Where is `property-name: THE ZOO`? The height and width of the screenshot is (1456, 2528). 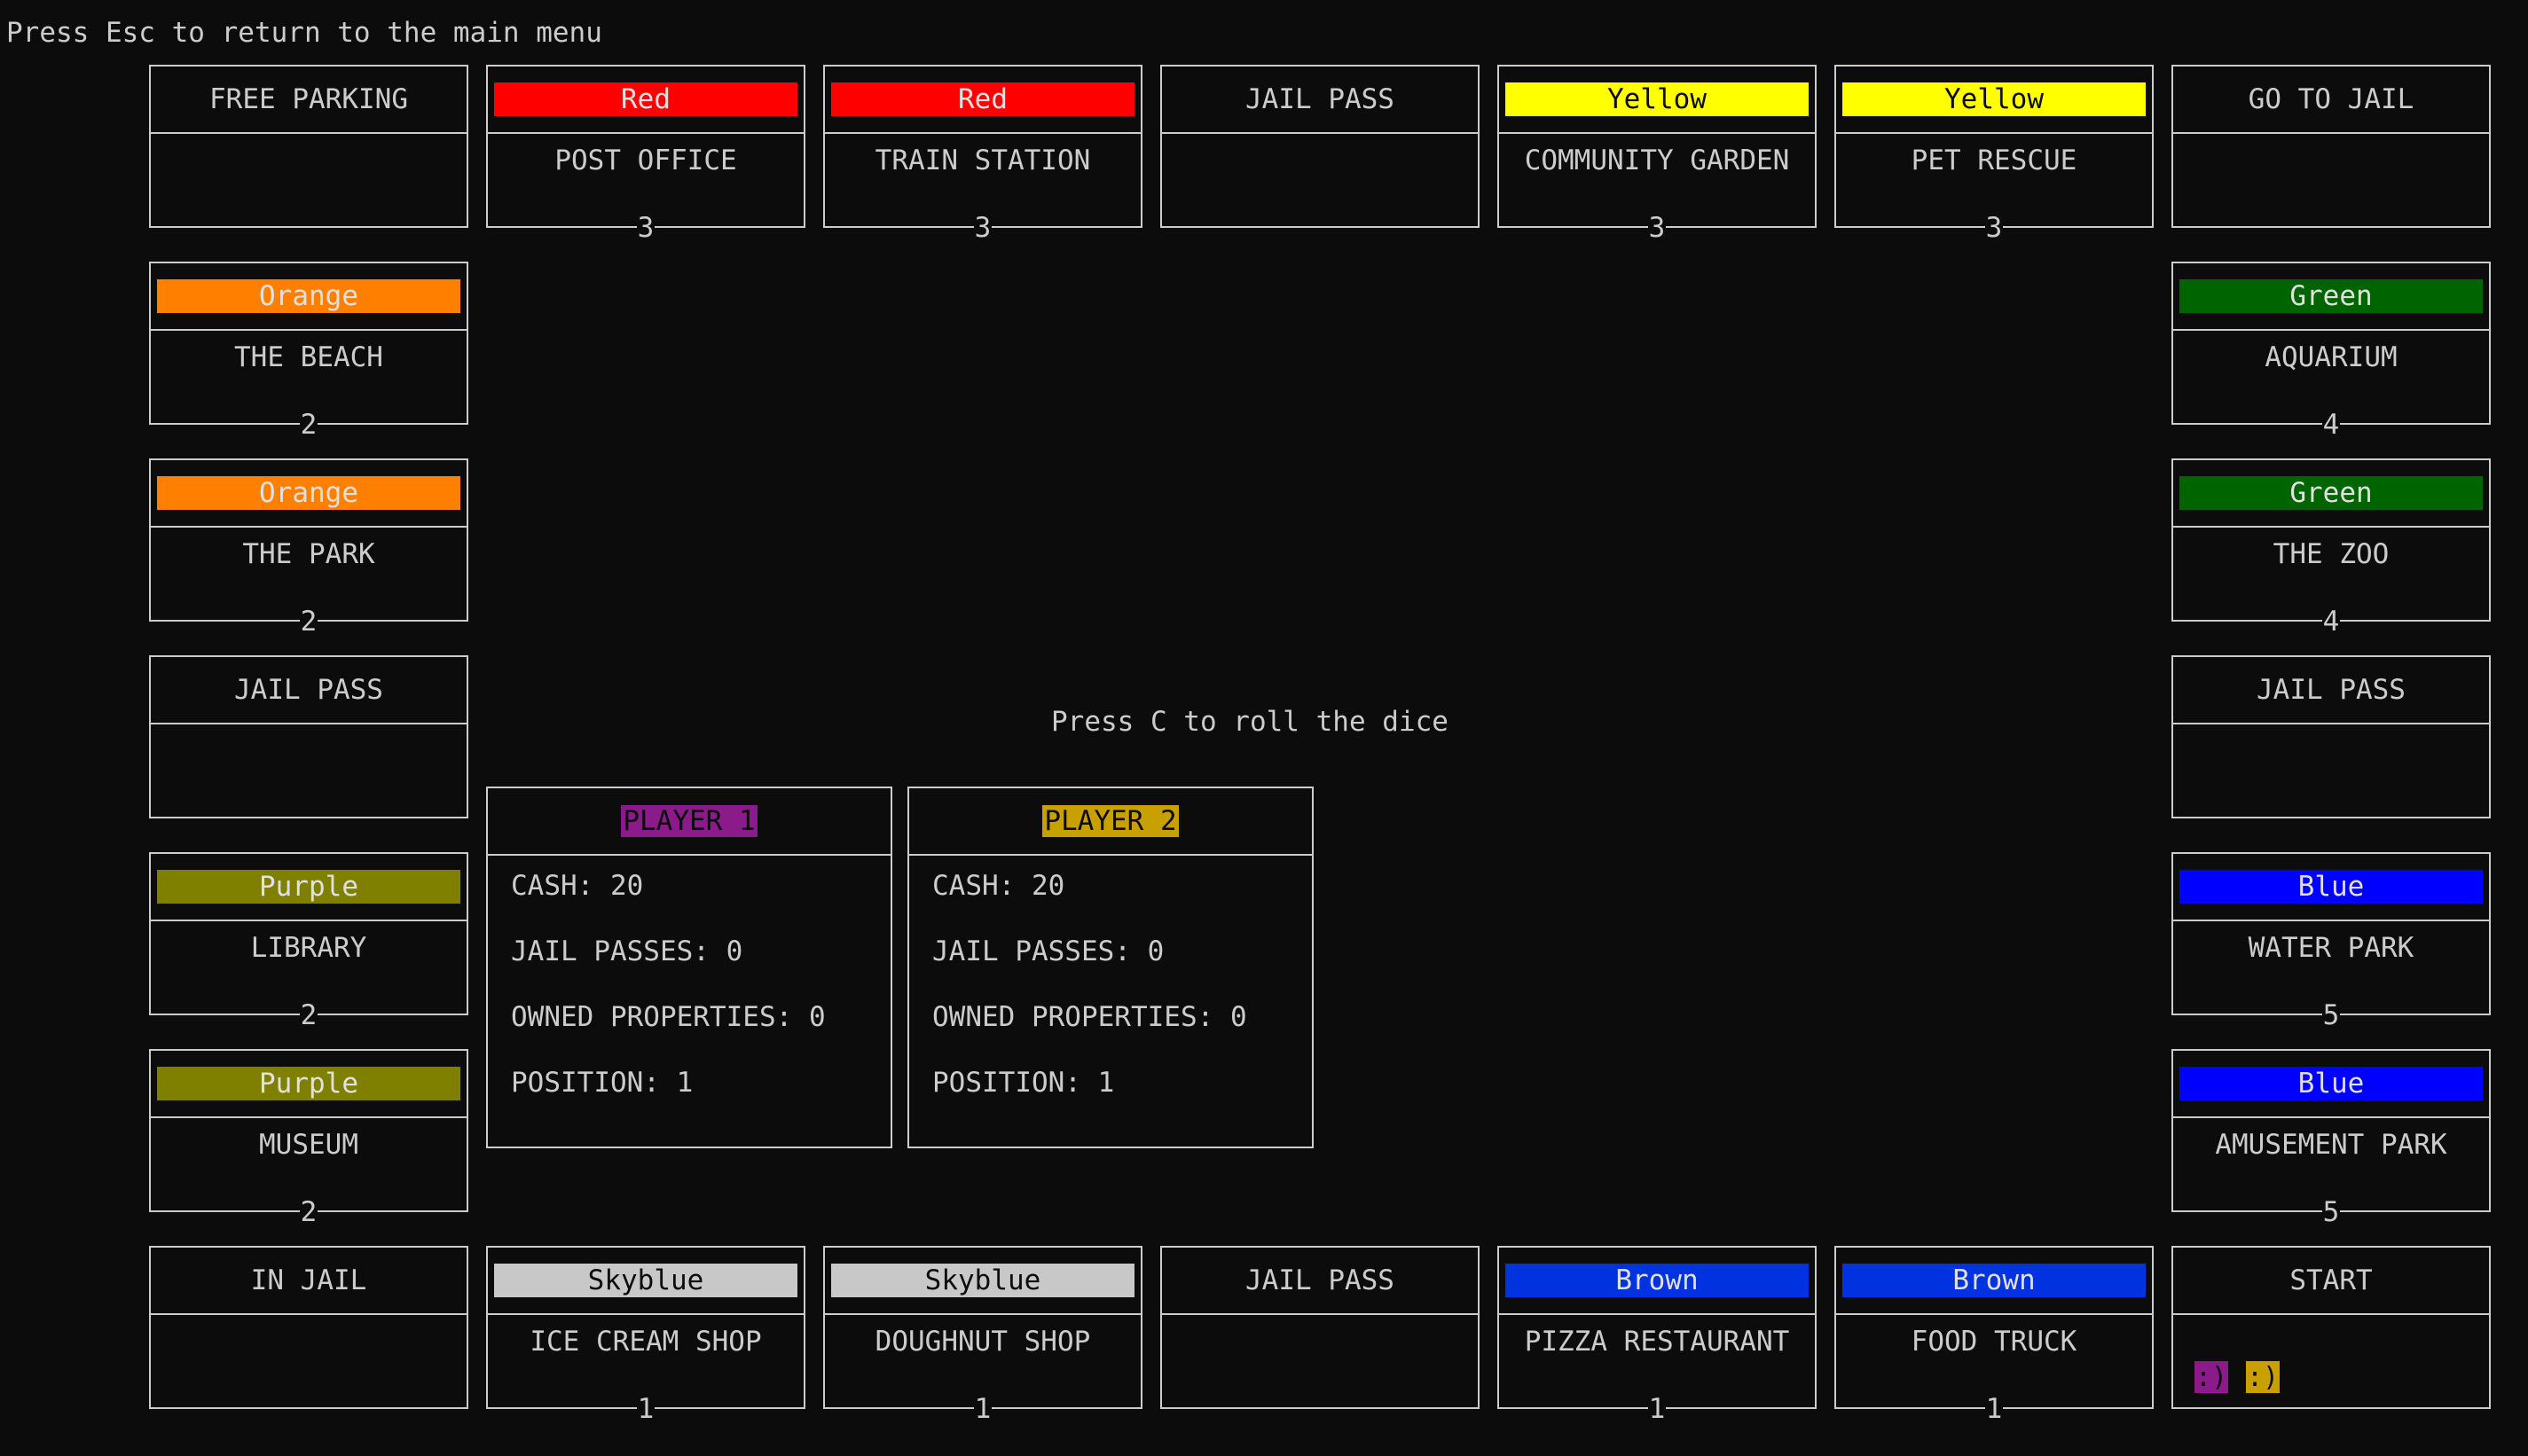
property-name: THE ZOO is located at coordinates (2331, 554).